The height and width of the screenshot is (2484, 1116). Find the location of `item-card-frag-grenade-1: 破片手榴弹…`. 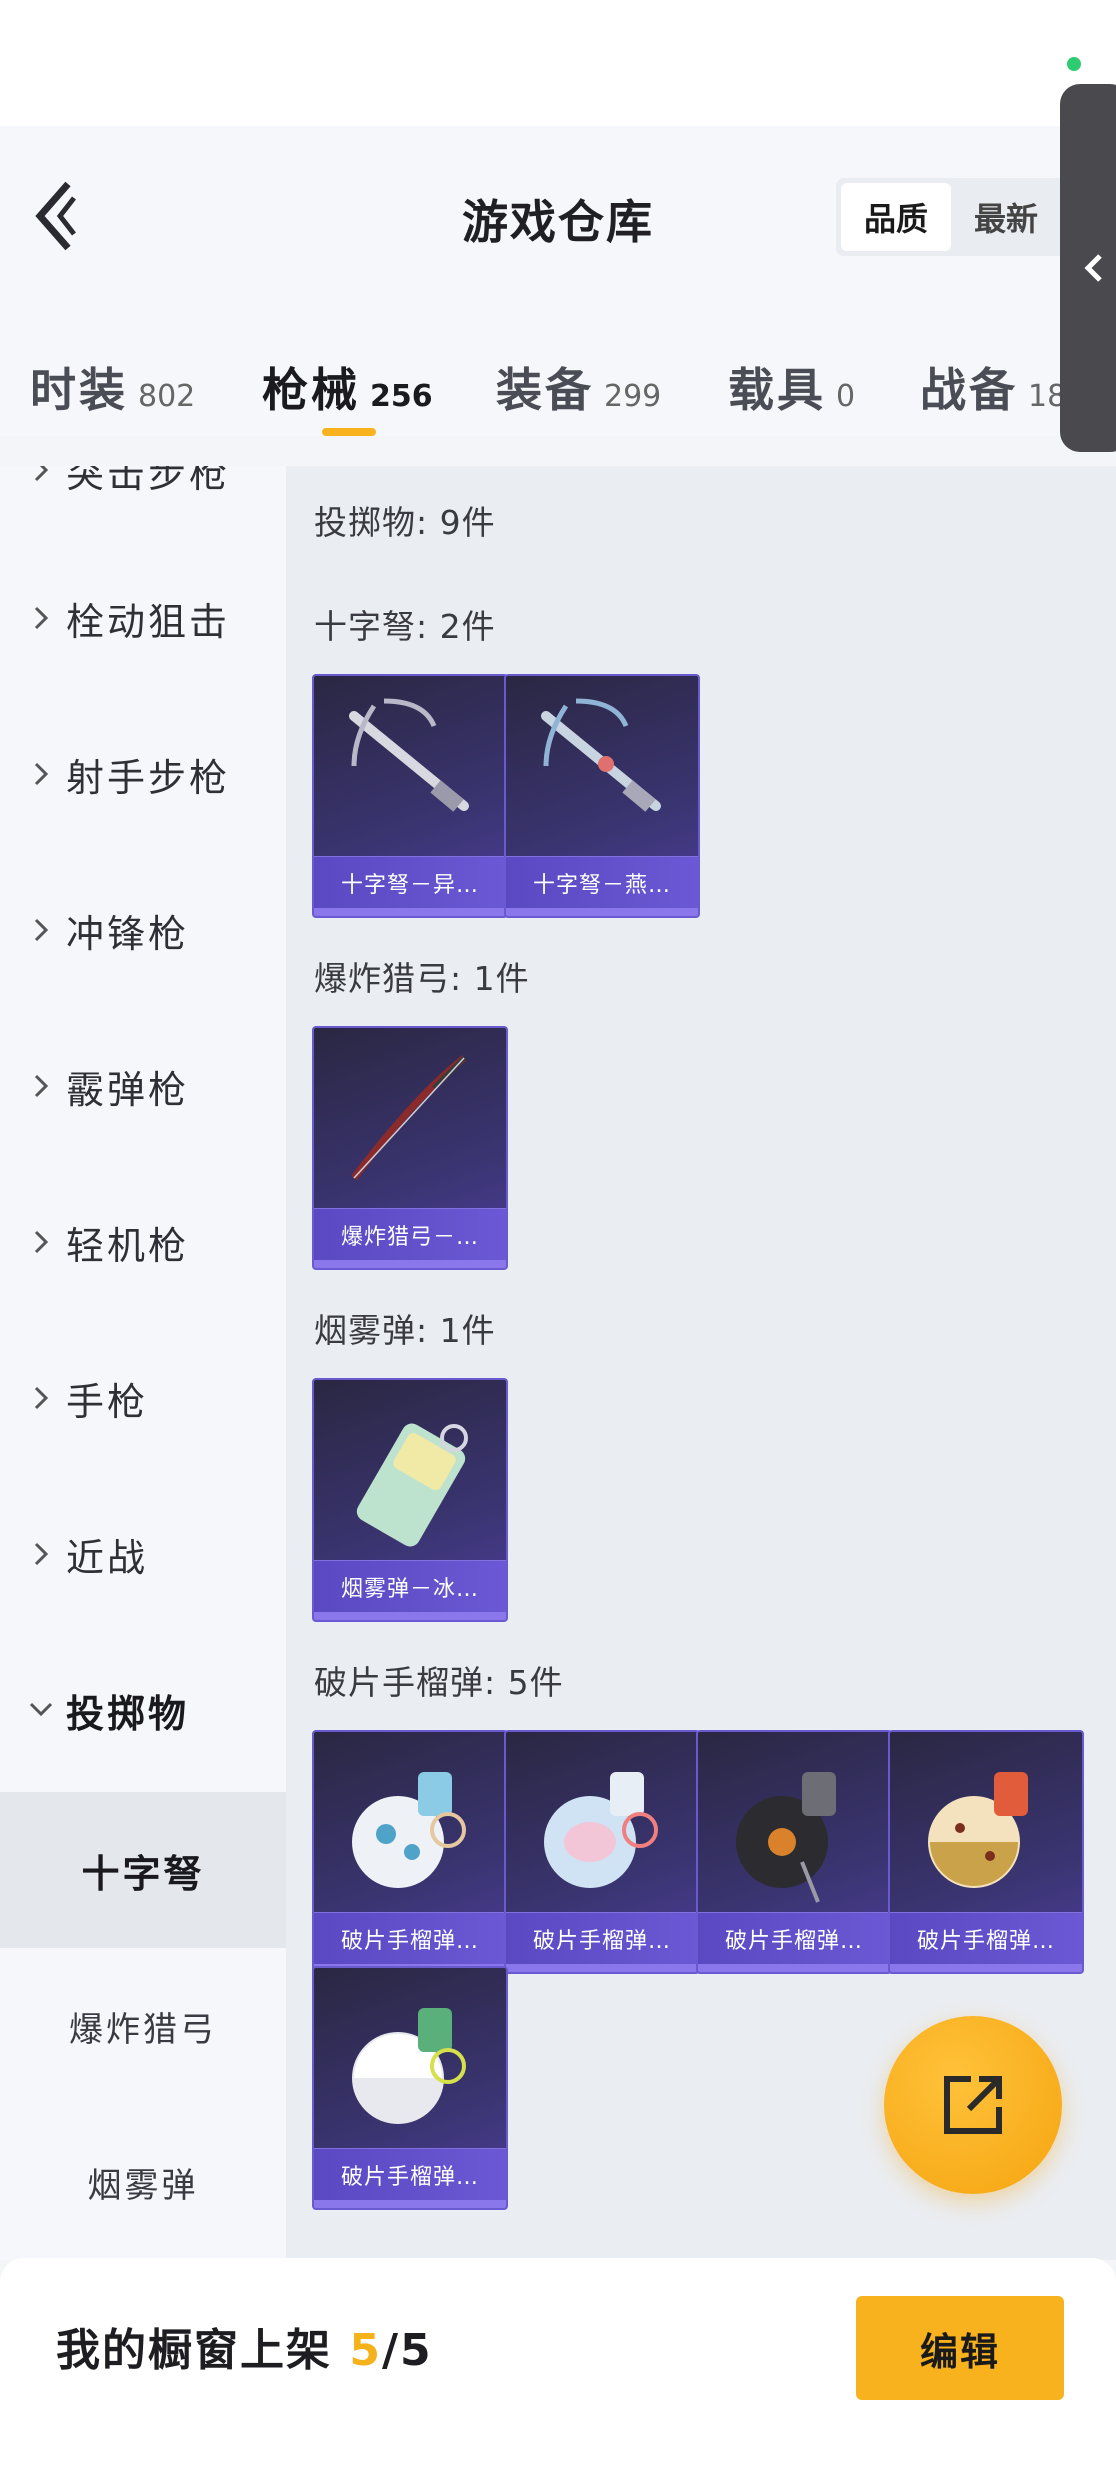

item-card-frag-grenade-1: 破片手榴弹… is located at coordinates (410, 1852).